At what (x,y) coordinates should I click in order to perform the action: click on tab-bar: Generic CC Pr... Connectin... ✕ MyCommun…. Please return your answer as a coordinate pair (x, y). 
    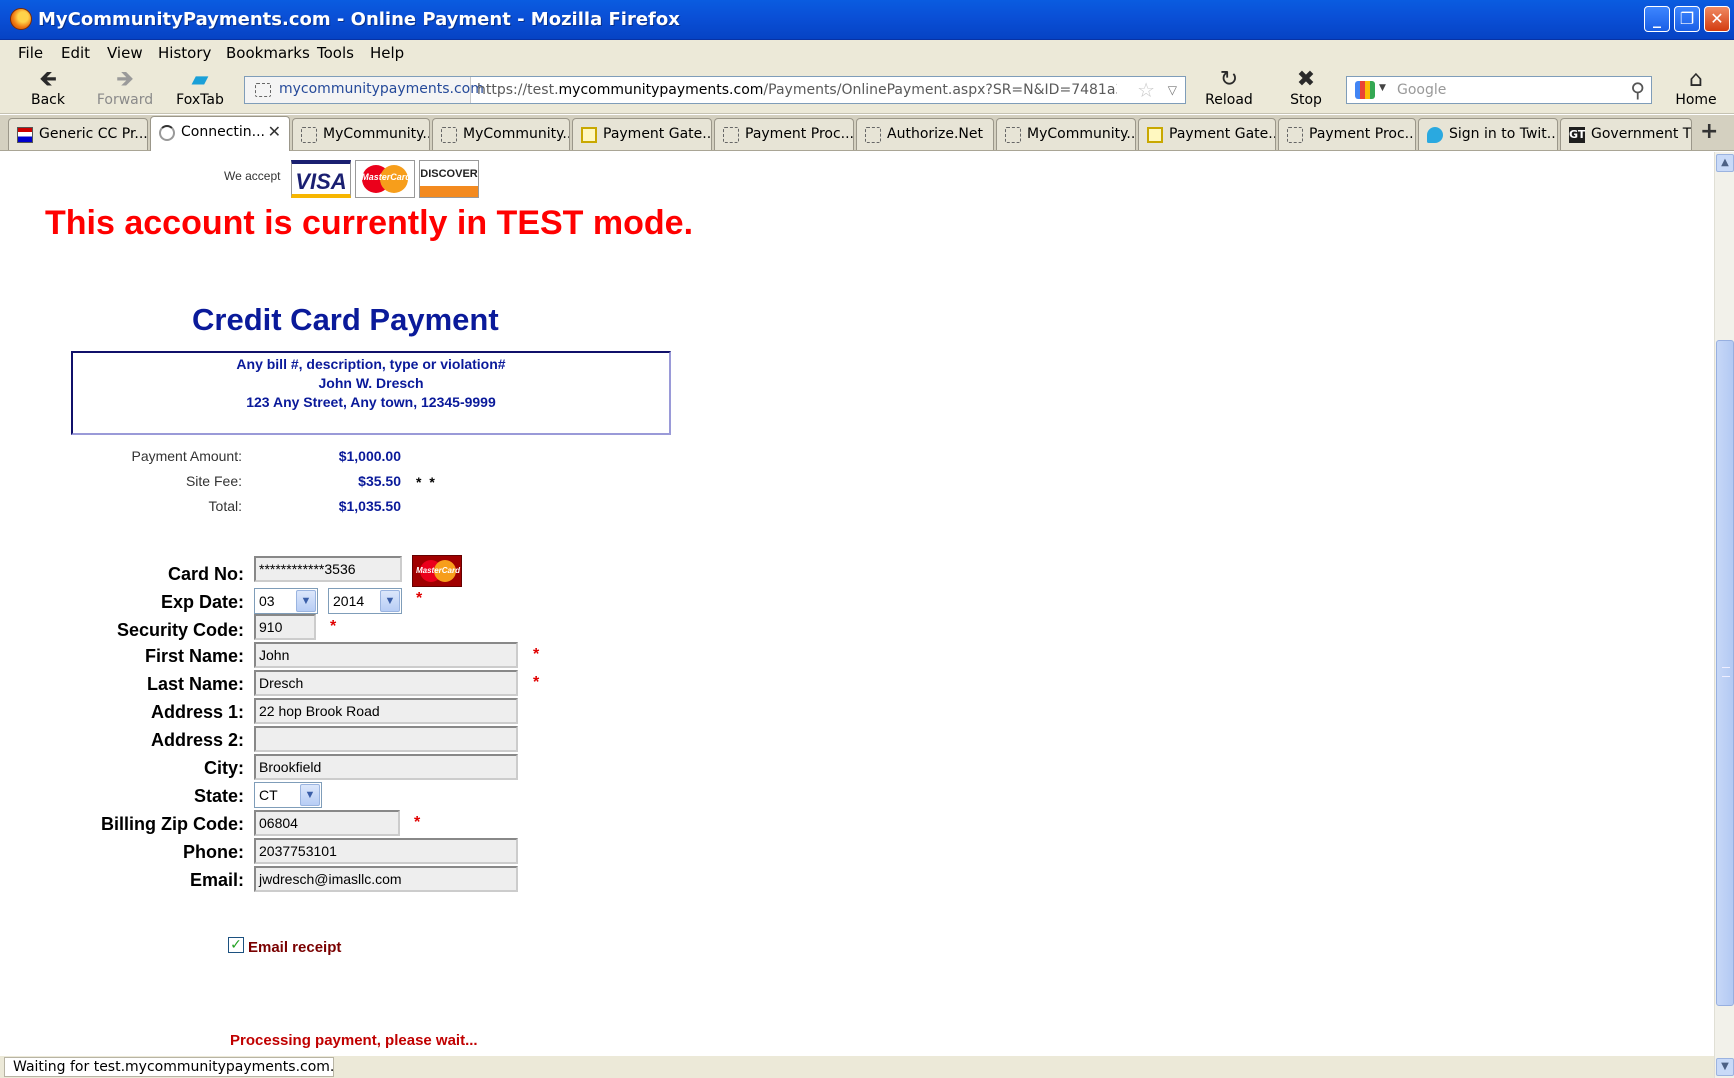
    Looking at the image, I should click on (867, 133).